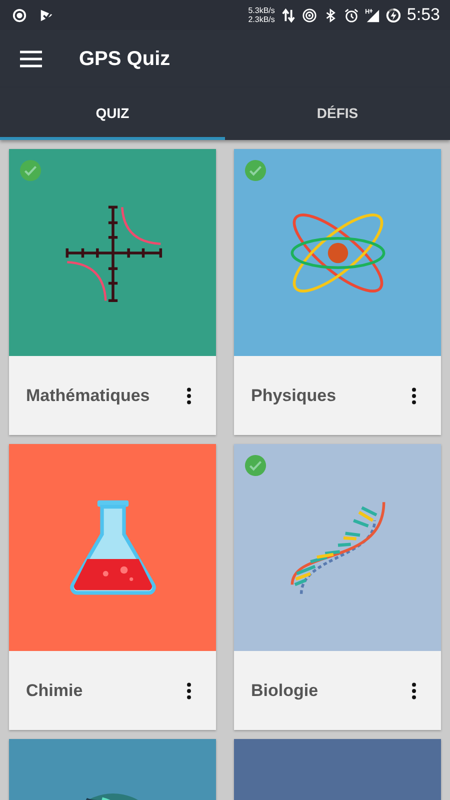  I want to click on battery-charging-icon, so click(393, 15).